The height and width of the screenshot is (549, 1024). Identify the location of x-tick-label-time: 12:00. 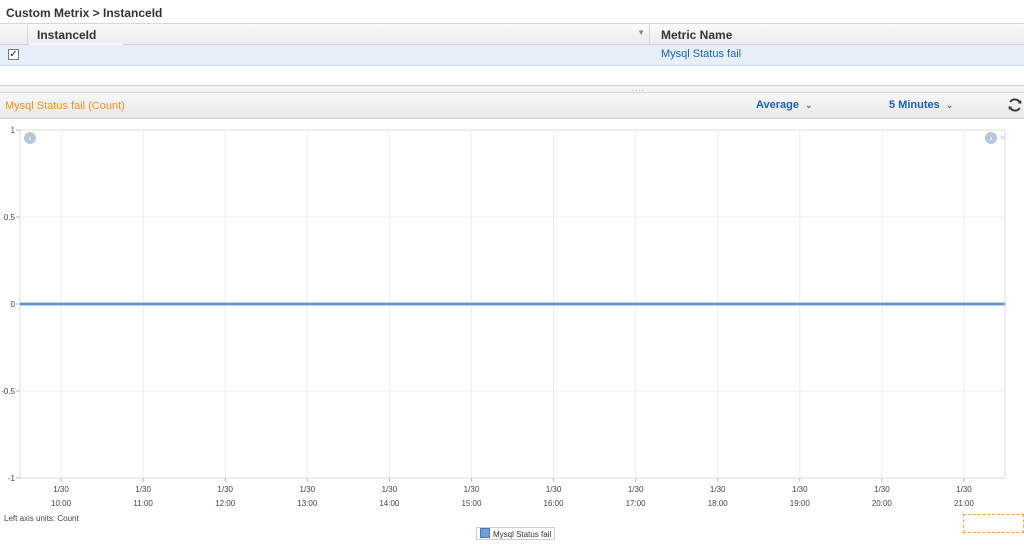
(225, 503).